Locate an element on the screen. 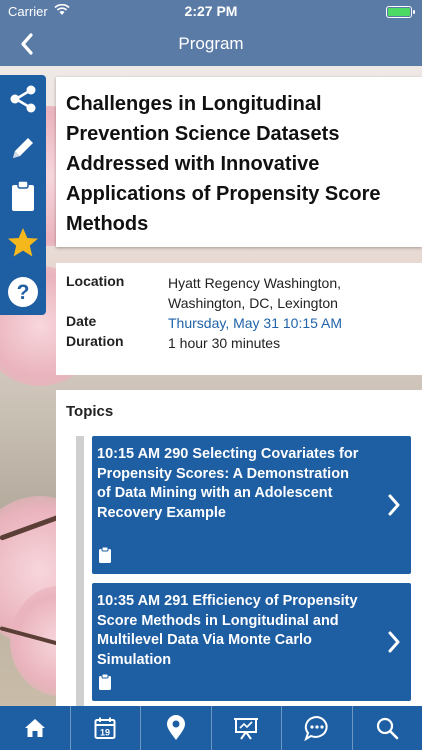 Image resolution: width=422 pixels, height=750 pixels. side-toolbar: ? is located at coordinates (23, 195).